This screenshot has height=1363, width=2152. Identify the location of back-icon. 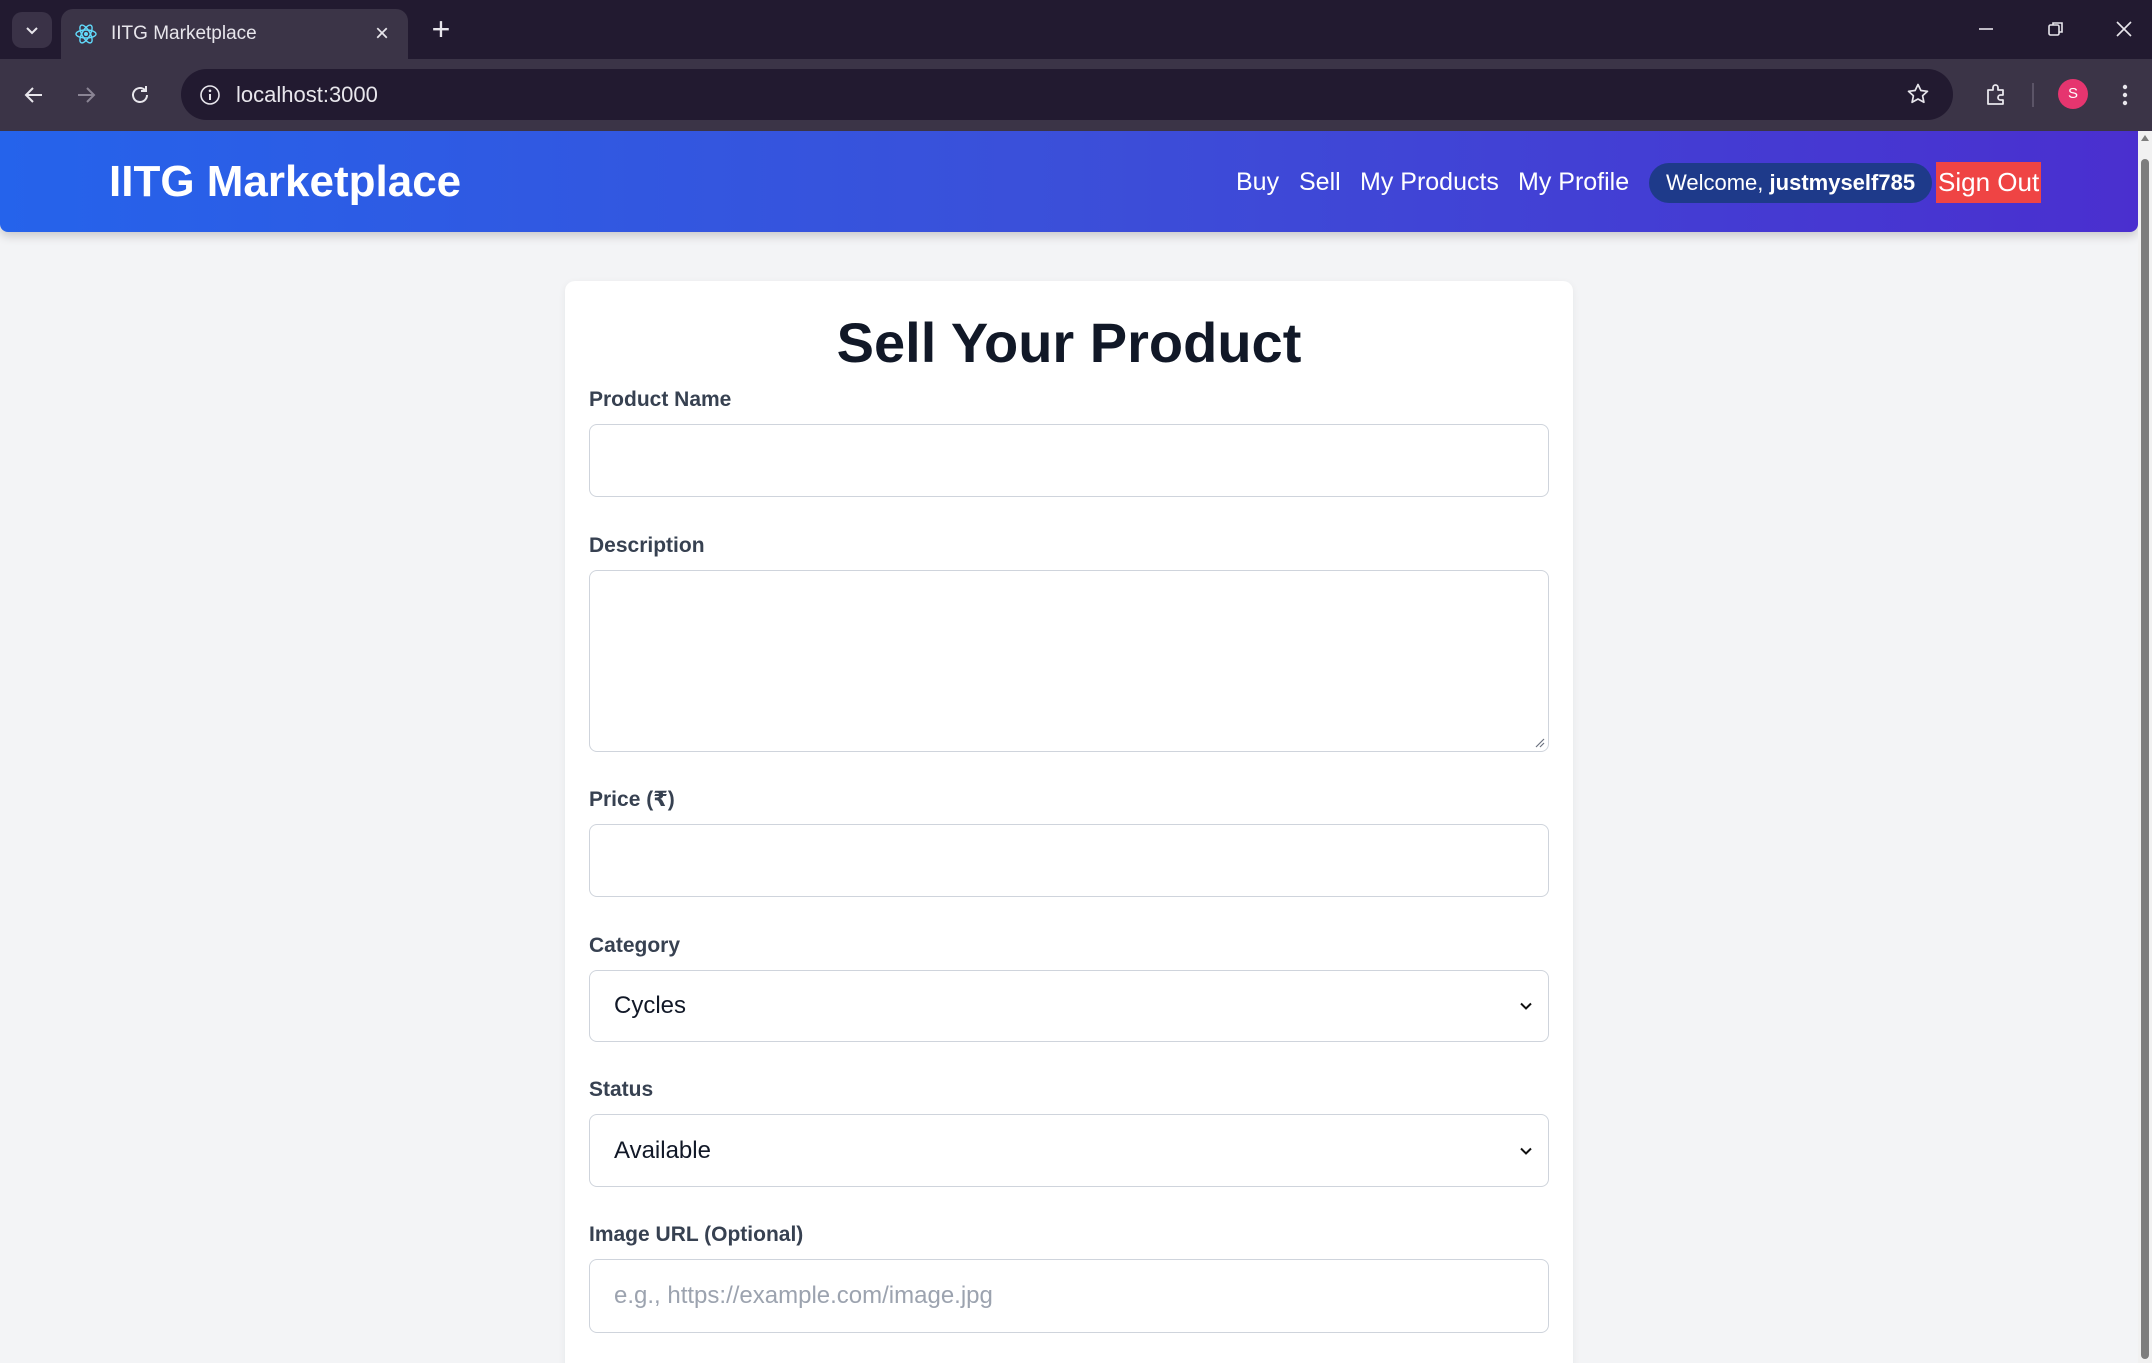
(34, 95).